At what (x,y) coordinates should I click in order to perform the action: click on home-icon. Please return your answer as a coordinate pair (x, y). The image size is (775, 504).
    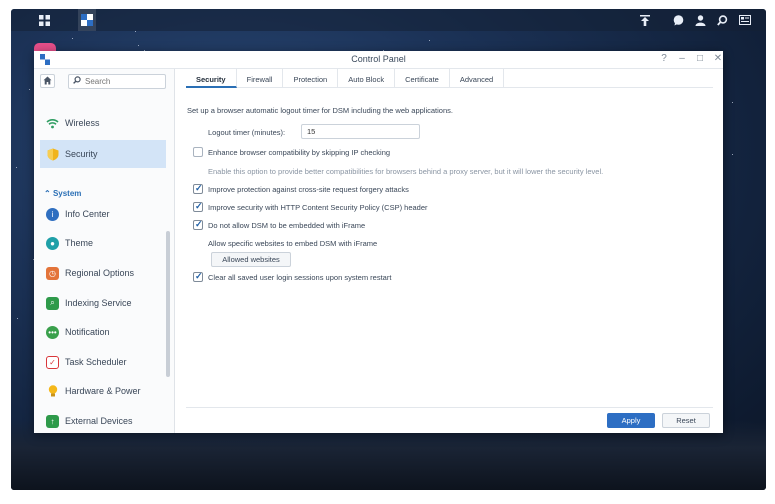
    Looking at the image, I should click on (47, 80).